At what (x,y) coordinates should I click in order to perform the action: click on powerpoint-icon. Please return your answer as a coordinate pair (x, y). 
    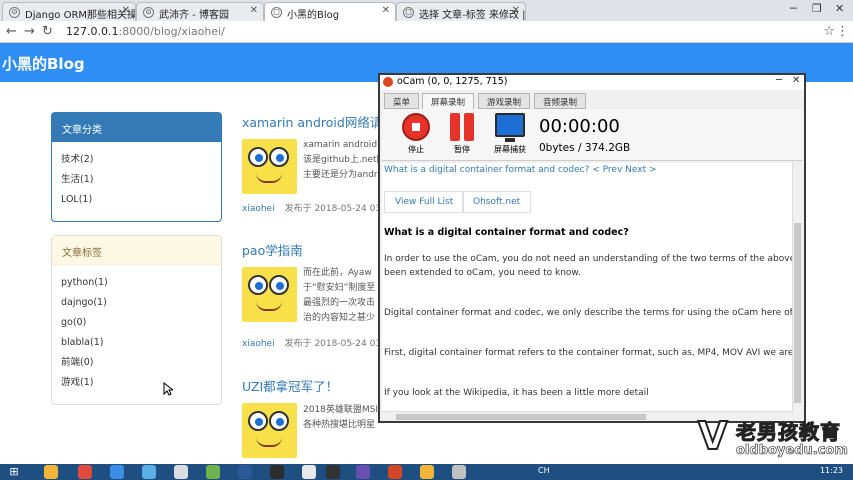
    Looking at the image, I should click on (395, 472).